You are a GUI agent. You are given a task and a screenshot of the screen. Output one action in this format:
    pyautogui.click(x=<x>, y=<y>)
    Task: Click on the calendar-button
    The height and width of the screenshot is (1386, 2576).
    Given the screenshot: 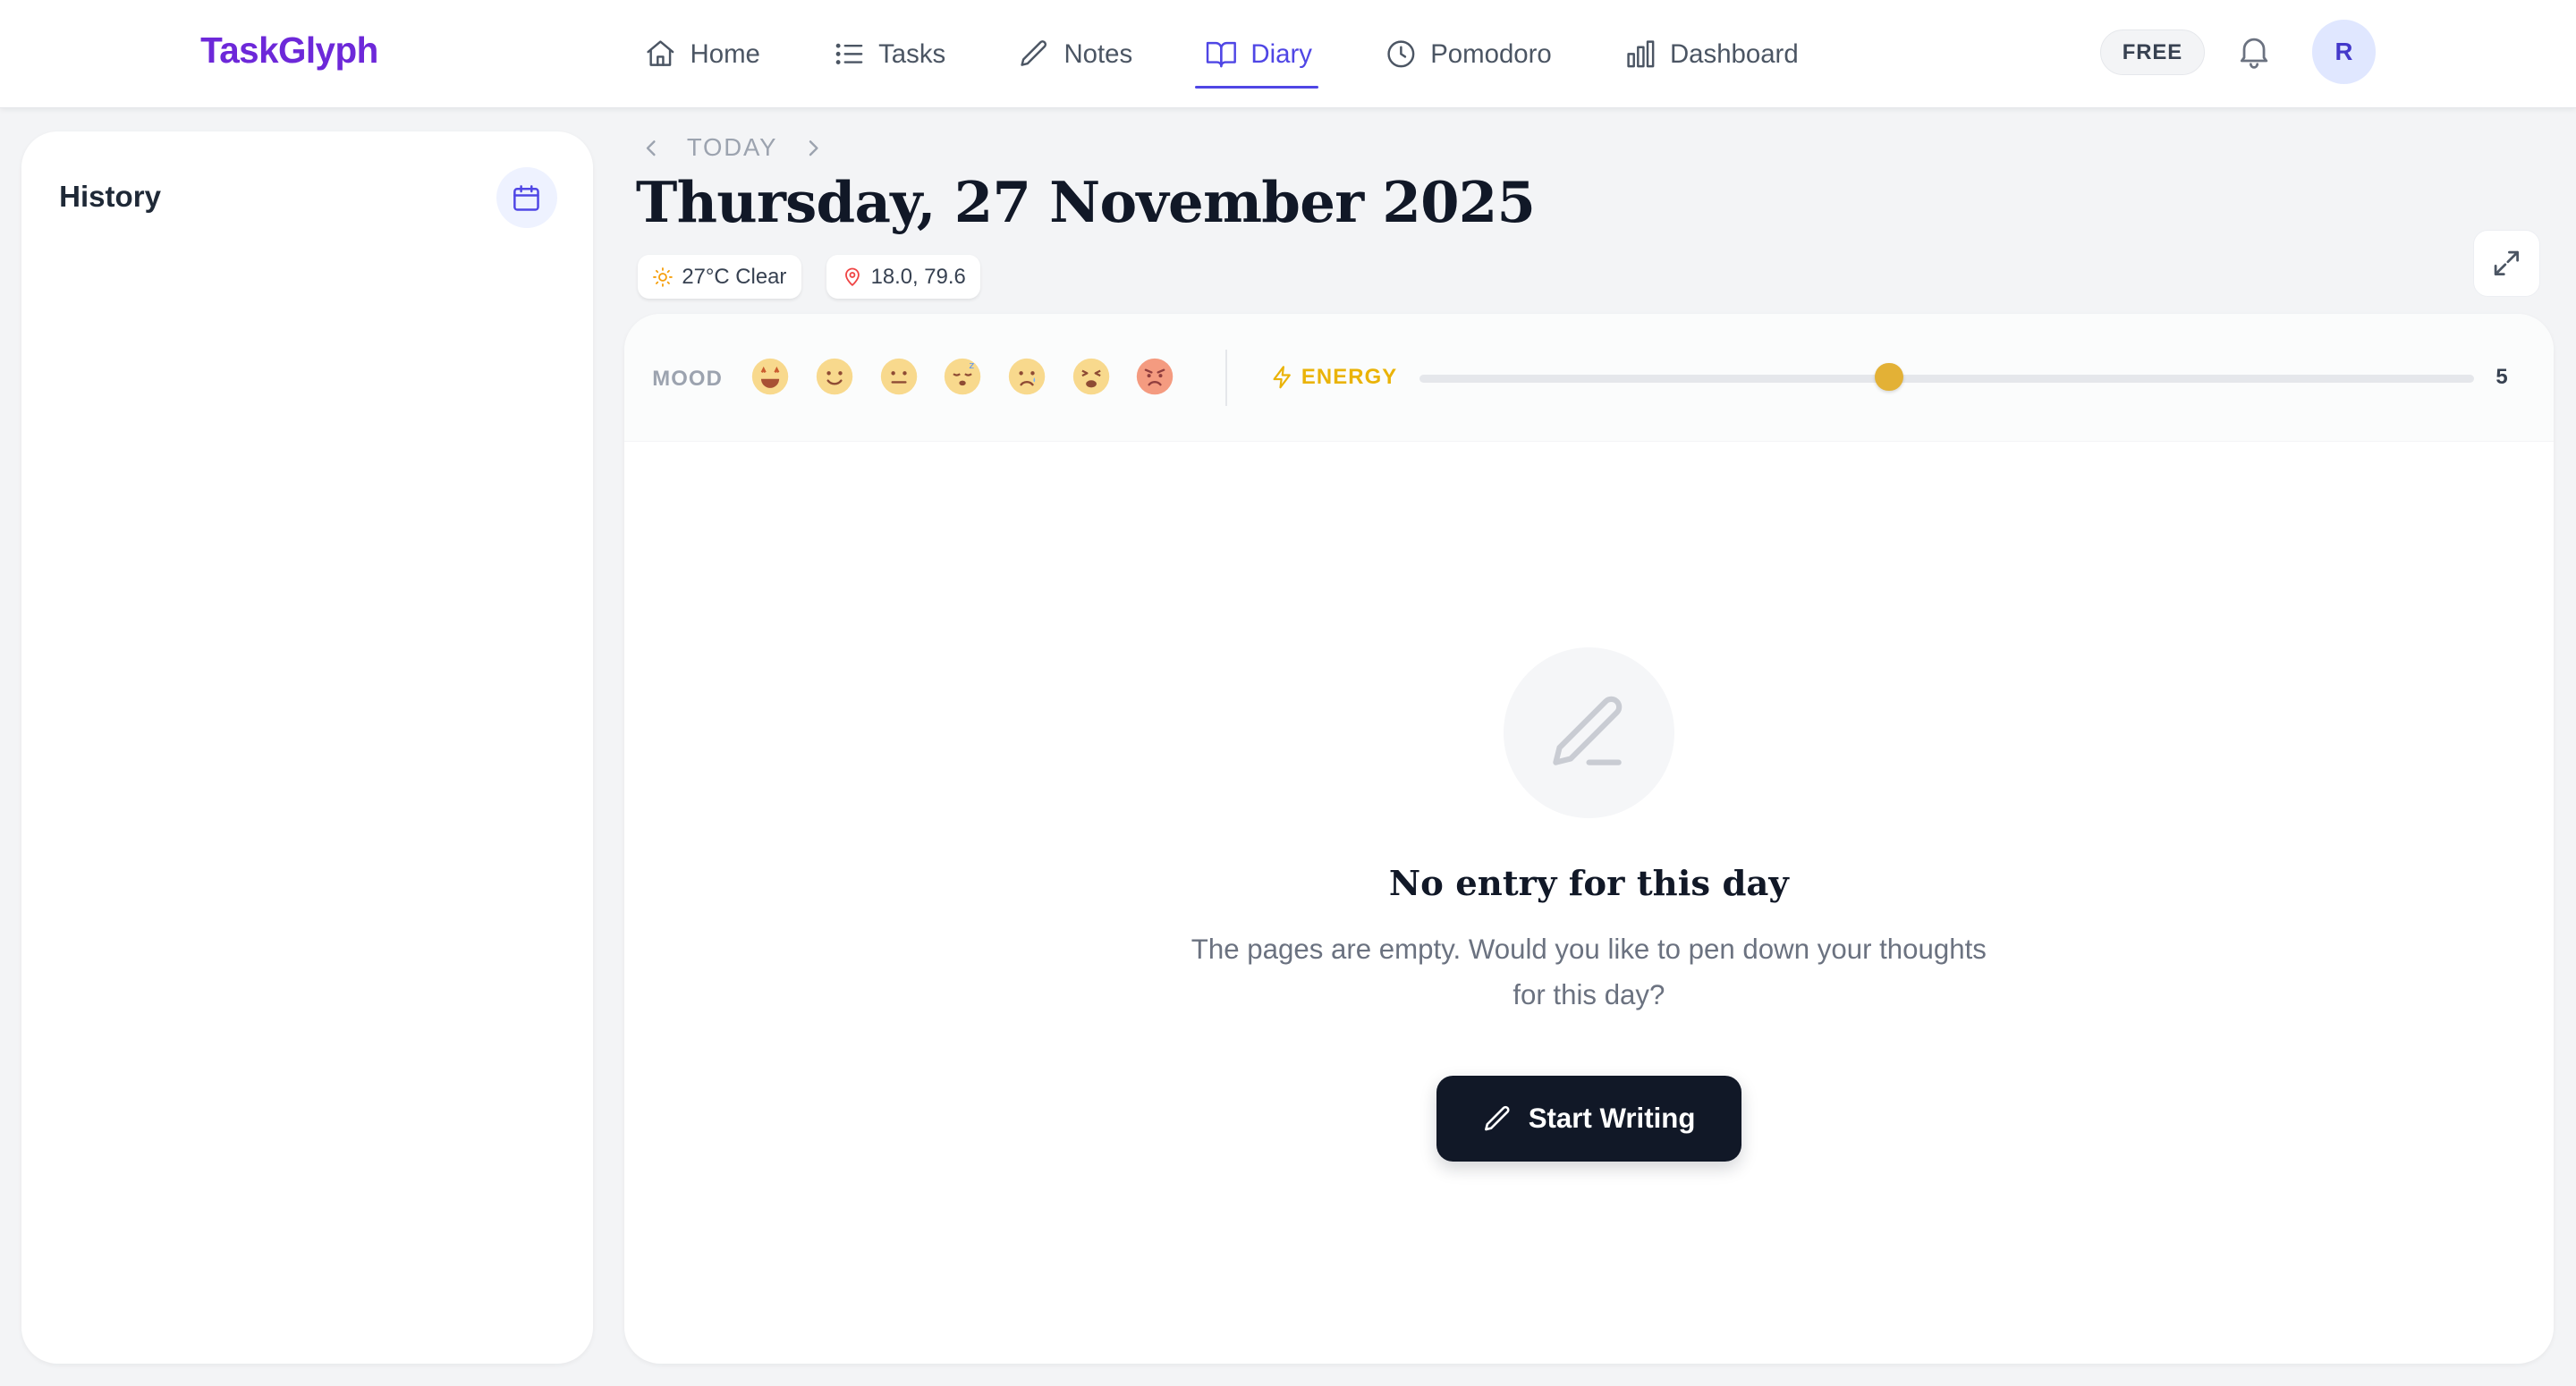 What is the action you would take?
    pyautogui.click(x=526, y=198)
    